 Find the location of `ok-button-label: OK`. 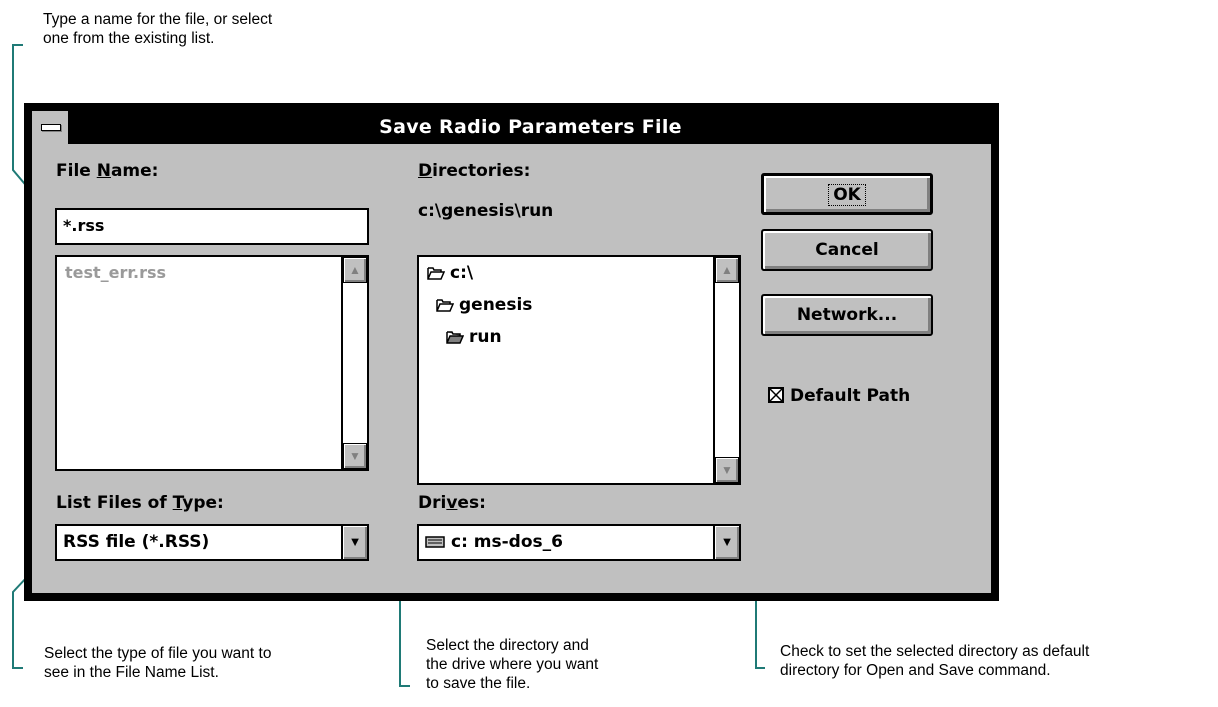

ok-button-label: OK is located at coordinates (847, 195).